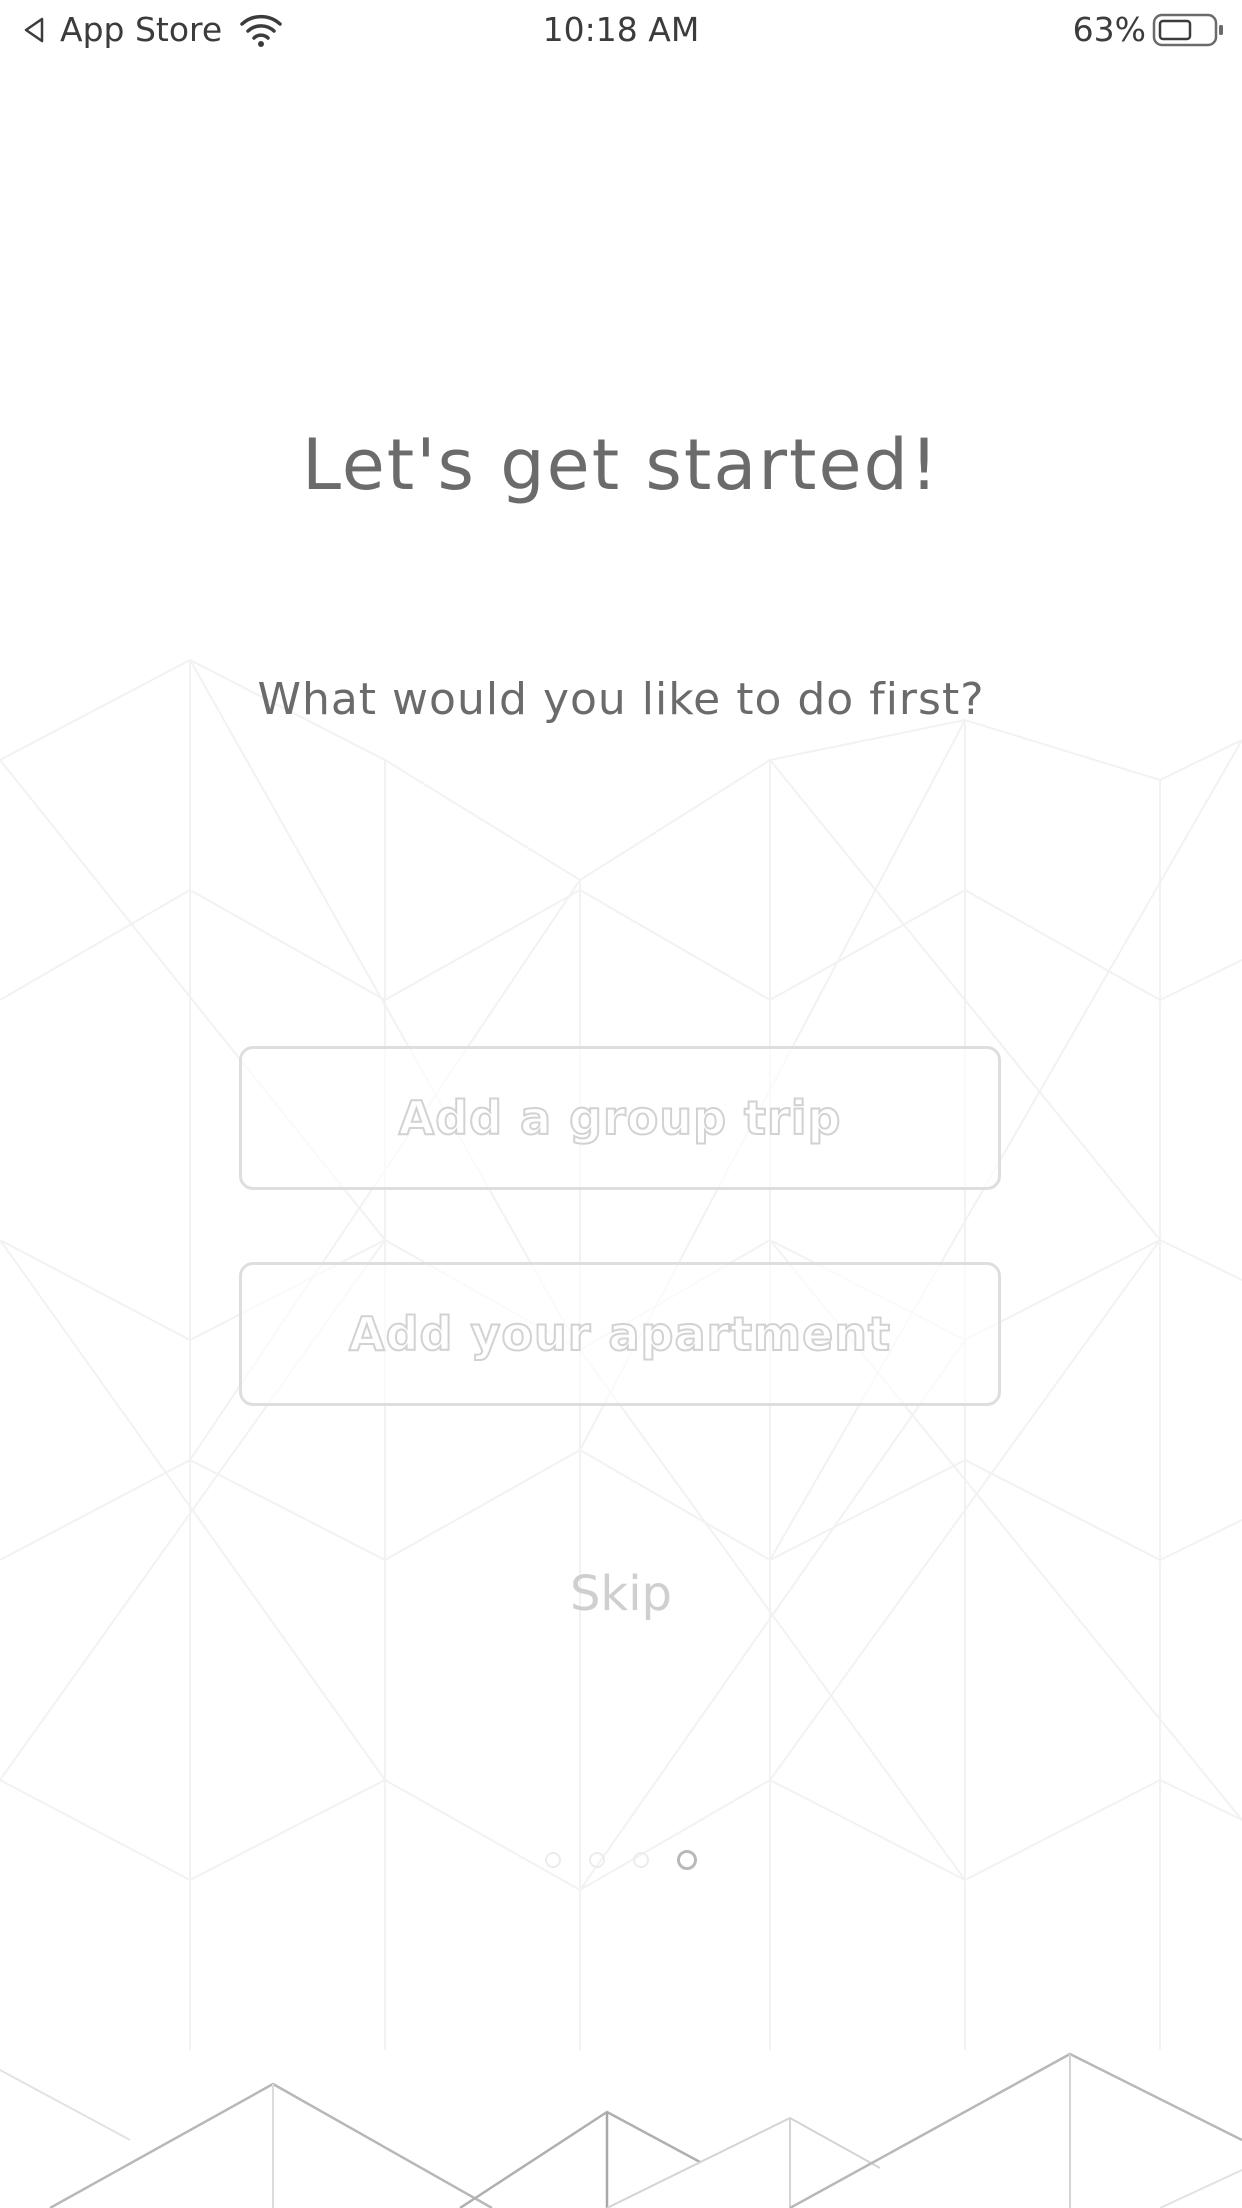 The image size is (1242, 2208). Describe the element at coordinates (621, 465) in the screenshot. I see `page-title: Let's get started!` at that location.